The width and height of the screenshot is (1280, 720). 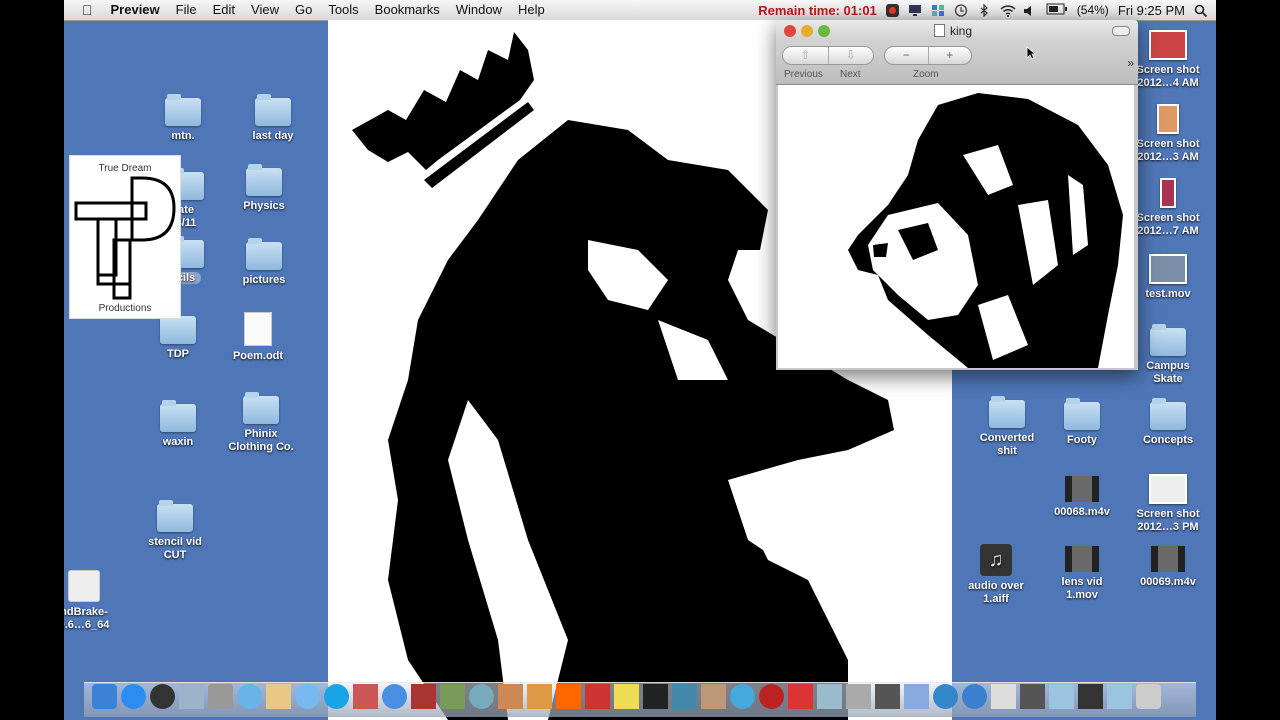 I want to click on office-icon, so click(x=800, y=696).